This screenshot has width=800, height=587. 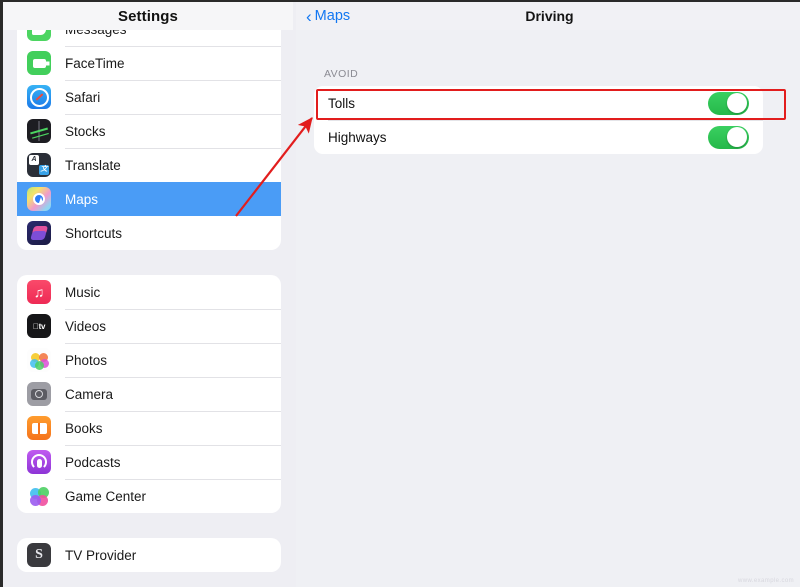 I want to click on sidebar-item-label: Safari, so click(x=83, y=97).